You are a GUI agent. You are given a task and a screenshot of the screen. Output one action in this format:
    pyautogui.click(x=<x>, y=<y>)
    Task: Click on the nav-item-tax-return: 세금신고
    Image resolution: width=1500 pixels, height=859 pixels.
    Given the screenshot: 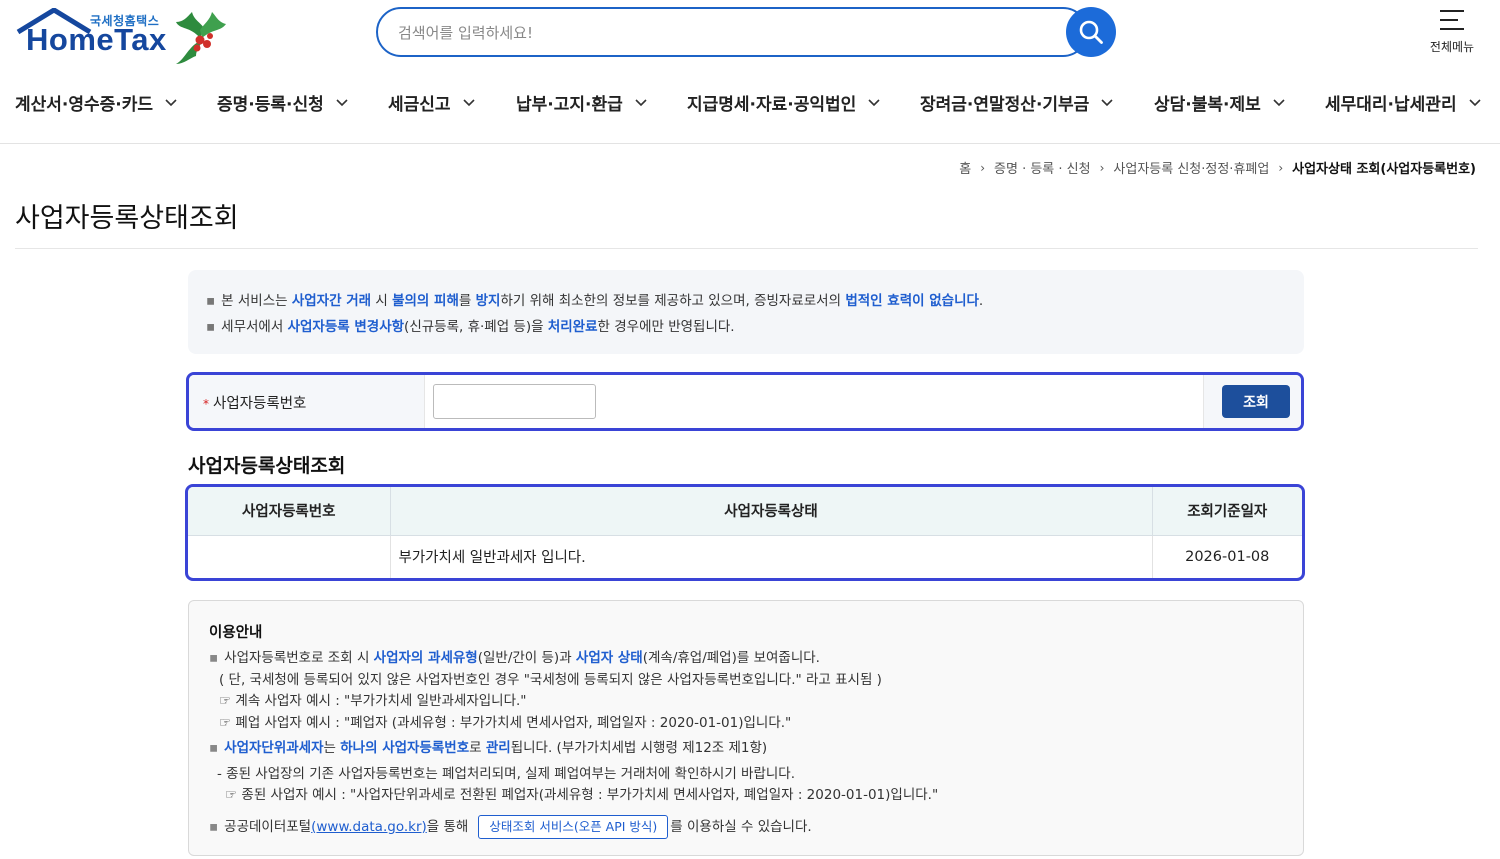 What is the action you would take?
    pyautogui.click(x=431, y=102)
    